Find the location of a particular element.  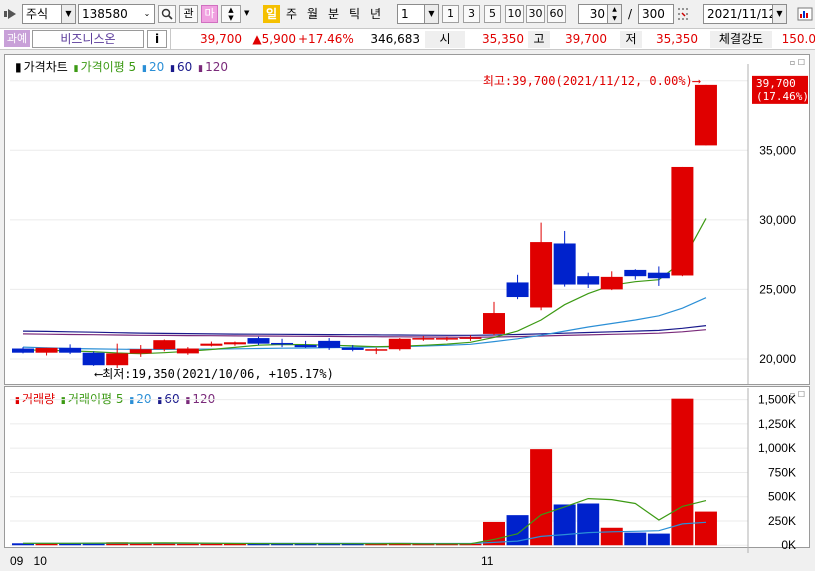

stock-code-input: 138580 ⌄ is located at coordinates (116, 14).